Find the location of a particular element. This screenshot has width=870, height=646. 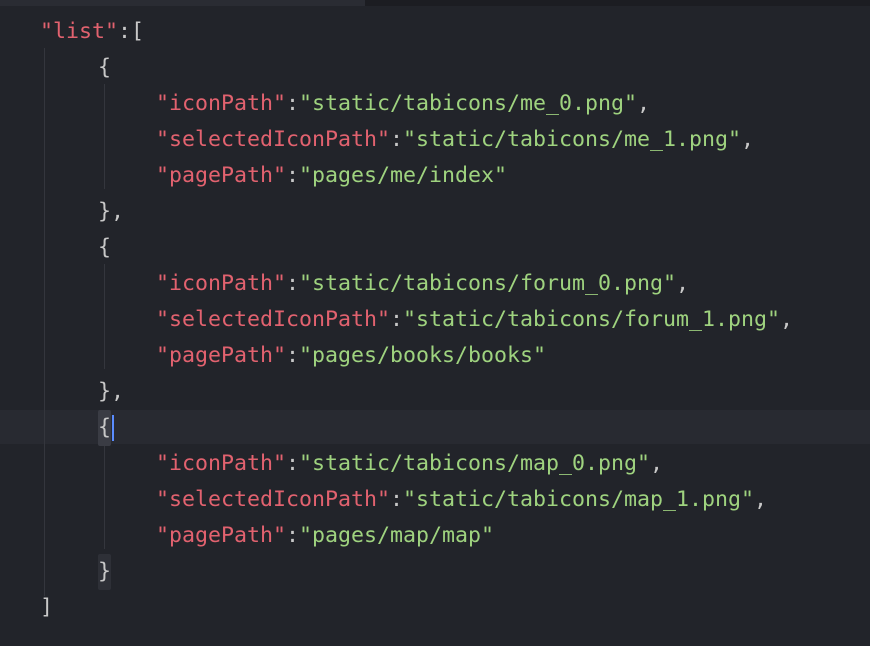

matched-brace: } is located at coordinates (105, 572).